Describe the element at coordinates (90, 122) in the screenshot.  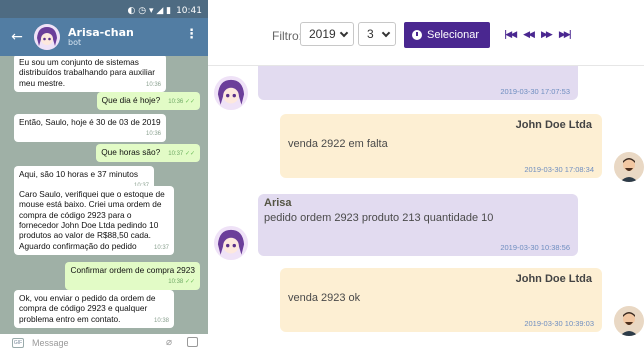
I see `bubble-text: Então, Saulo, hoje é 30 de 03 de 2019` at that location.